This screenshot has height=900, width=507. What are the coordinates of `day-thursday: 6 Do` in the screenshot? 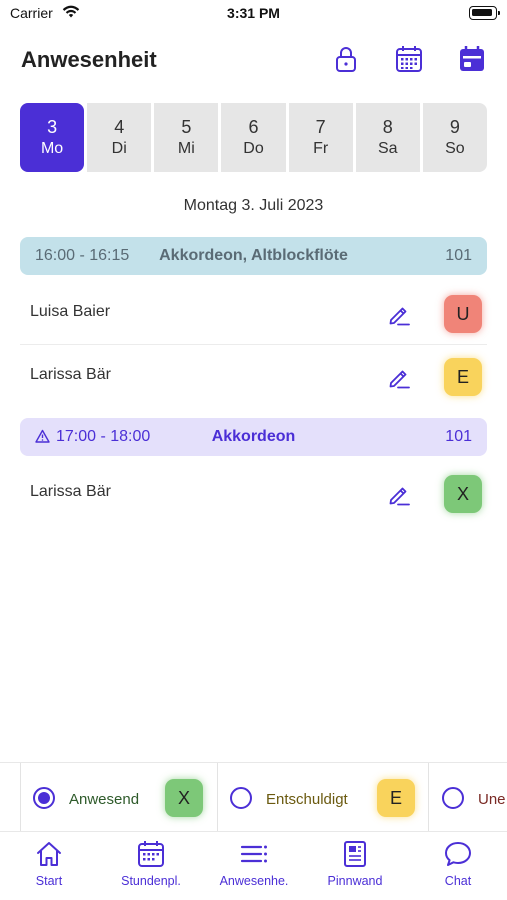 It's located at (253, 137).